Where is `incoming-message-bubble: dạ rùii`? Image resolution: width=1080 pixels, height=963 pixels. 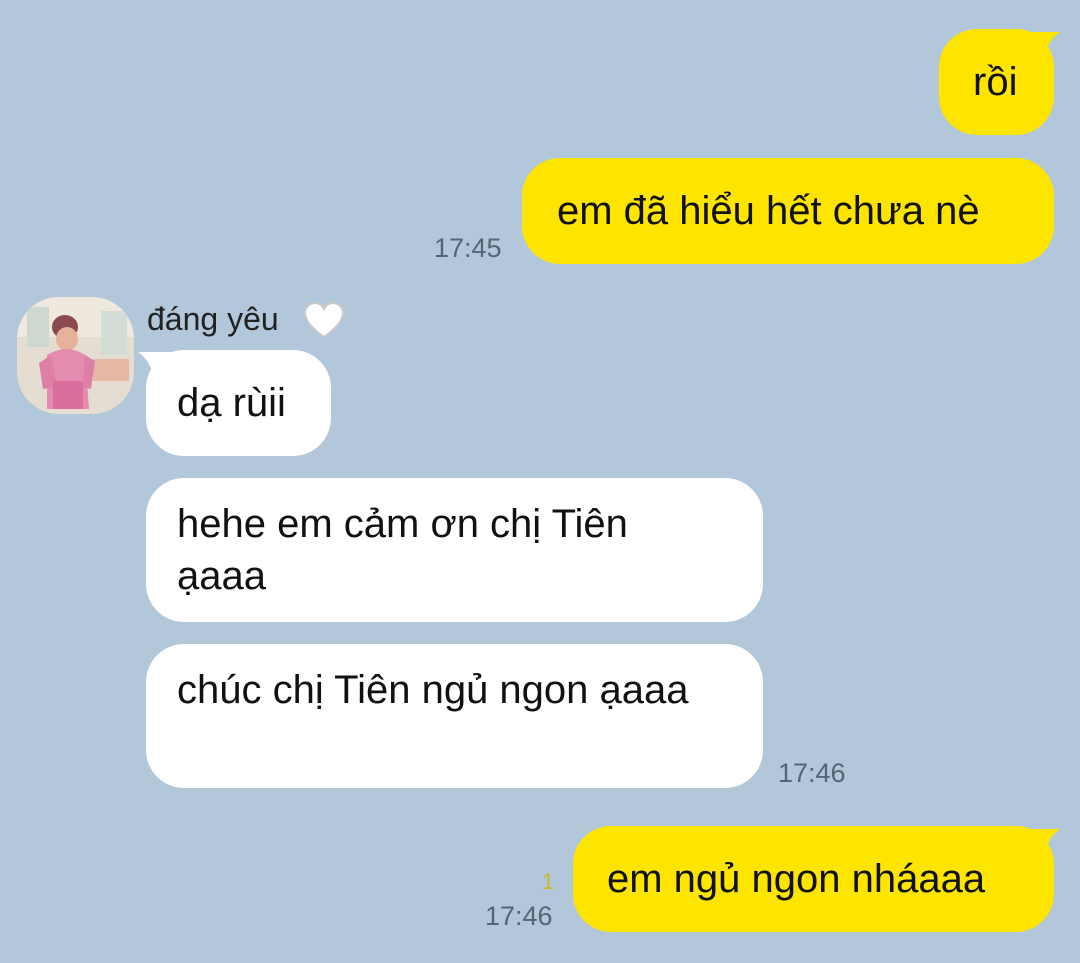
incoming-message-bubble: dạ rùii is located at coordinates (238, 403).